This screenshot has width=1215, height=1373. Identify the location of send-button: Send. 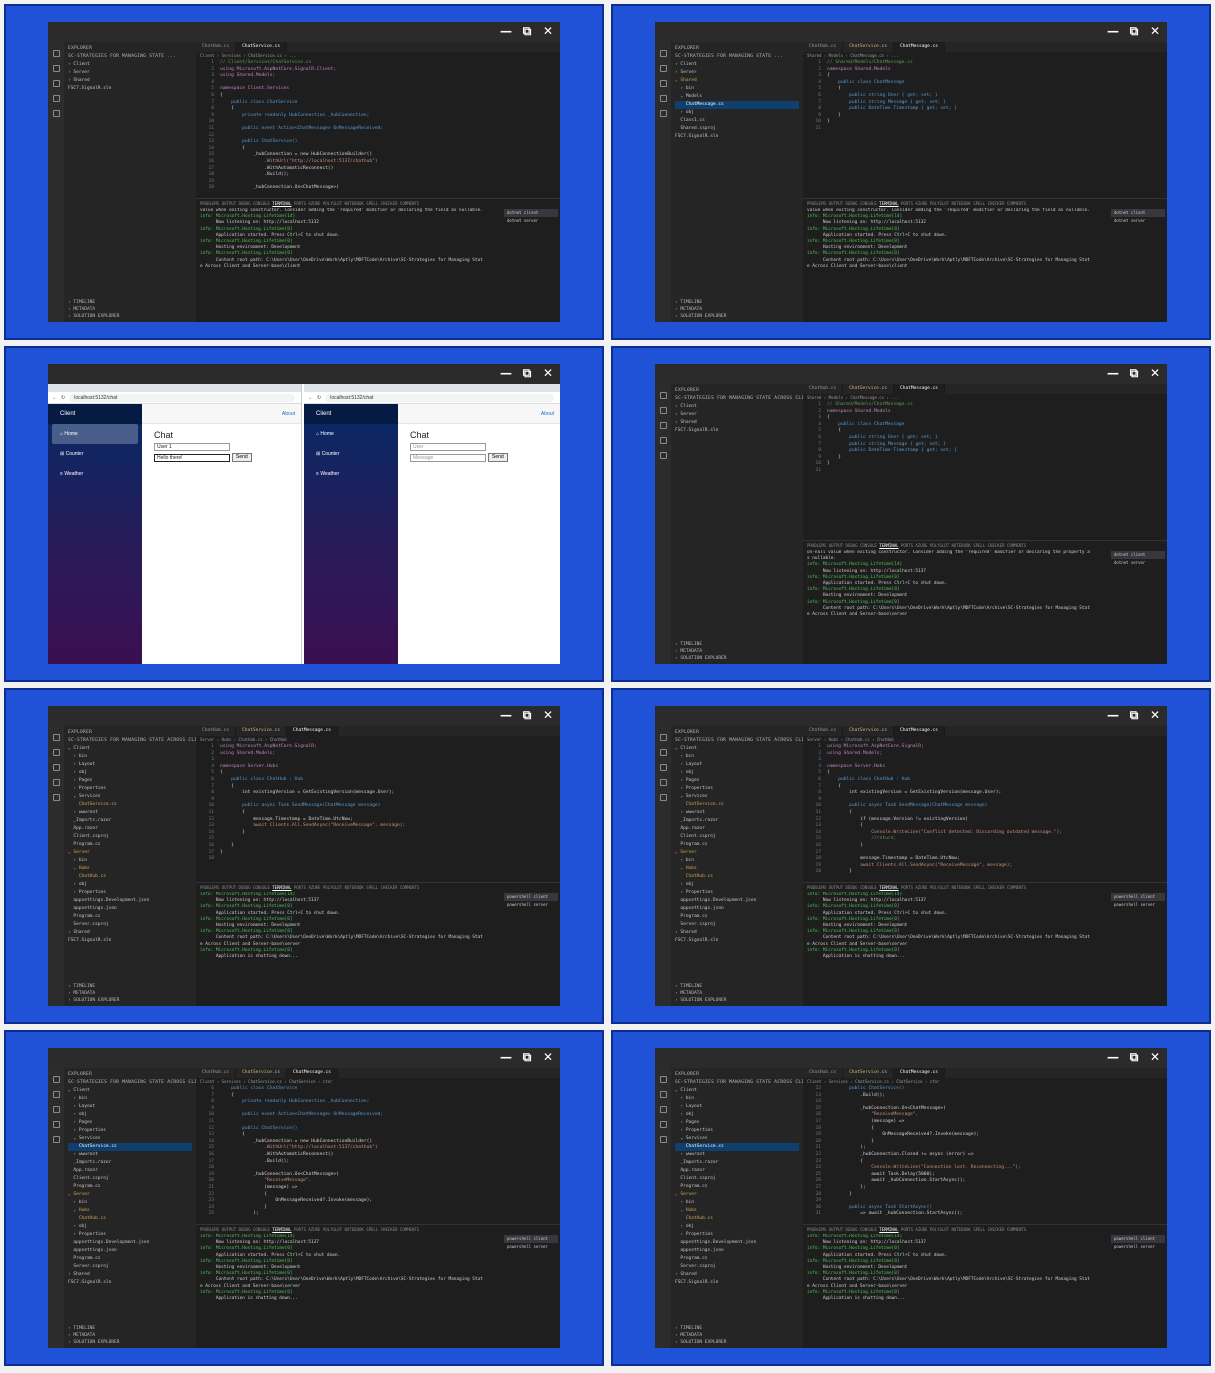
(242, 457).